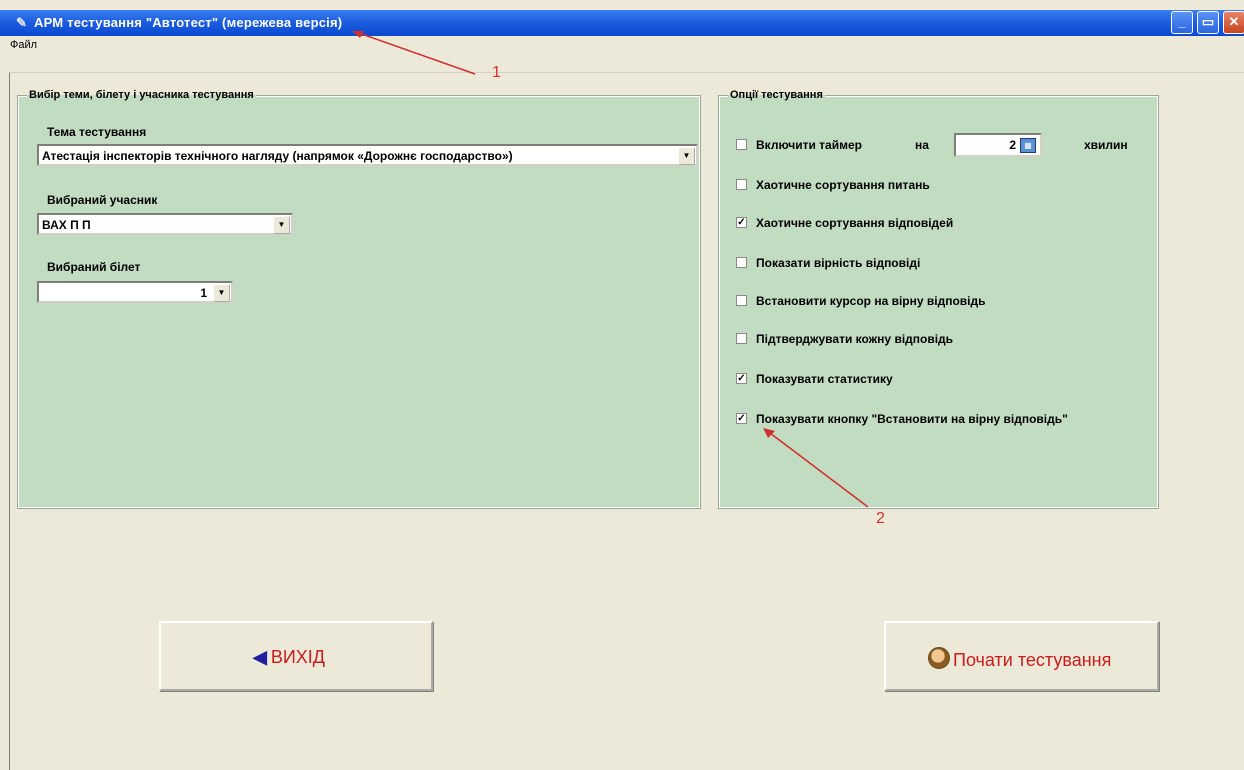 Image resolution: width=1244 pixels, height=770 pixels. What do you see at coordinates (880, 518) in the screenshot?
I see `annotation-label-2: 2` at bounding box center [880, 518].